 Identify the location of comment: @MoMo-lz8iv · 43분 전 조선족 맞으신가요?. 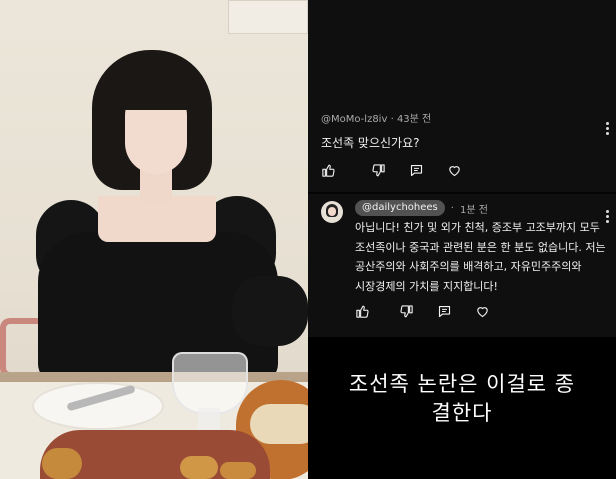
(463, 132).